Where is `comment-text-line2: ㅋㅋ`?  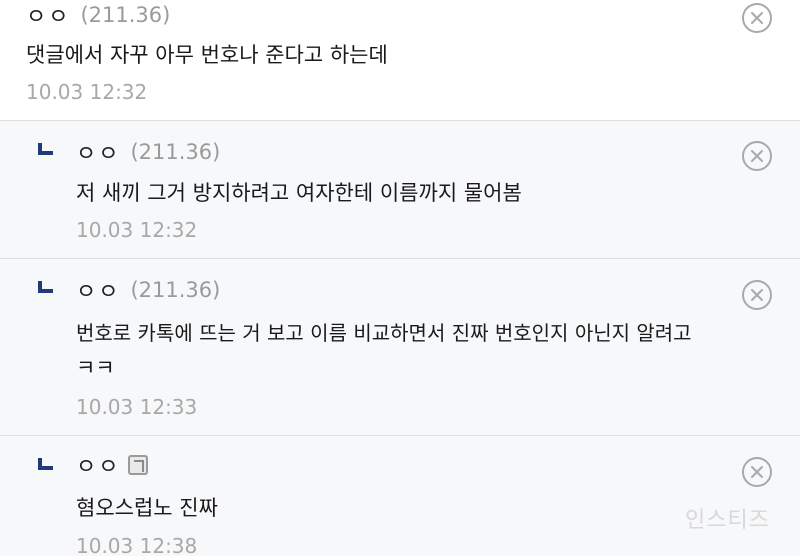
comment-text-line2: ㅋㅋ is located at coordinates (95, 368).